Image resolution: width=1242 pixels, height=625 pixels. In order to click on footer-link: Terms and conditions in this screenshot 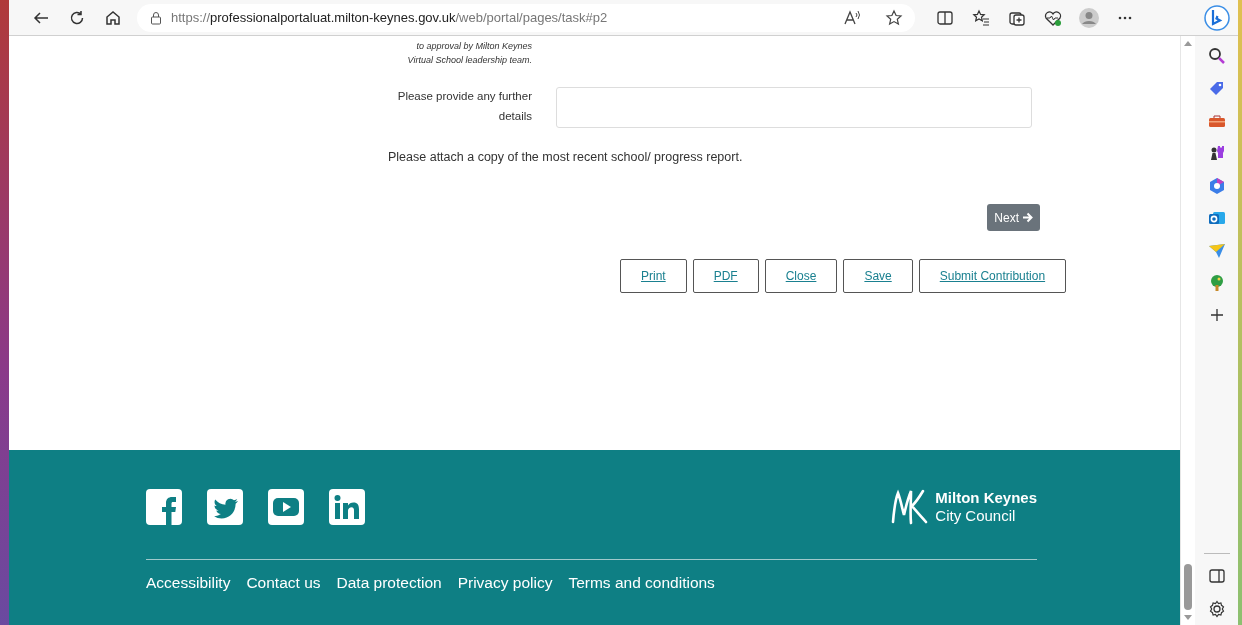, I will do `click(641, 583)`.